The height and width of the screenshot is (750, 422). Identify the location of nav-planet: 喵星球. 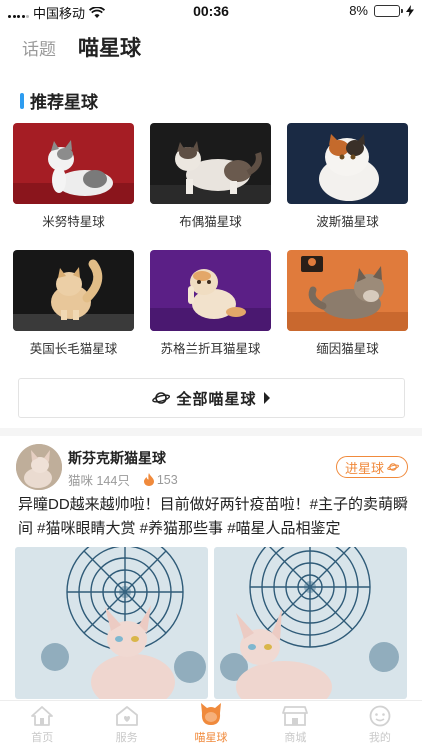
(211, 725).